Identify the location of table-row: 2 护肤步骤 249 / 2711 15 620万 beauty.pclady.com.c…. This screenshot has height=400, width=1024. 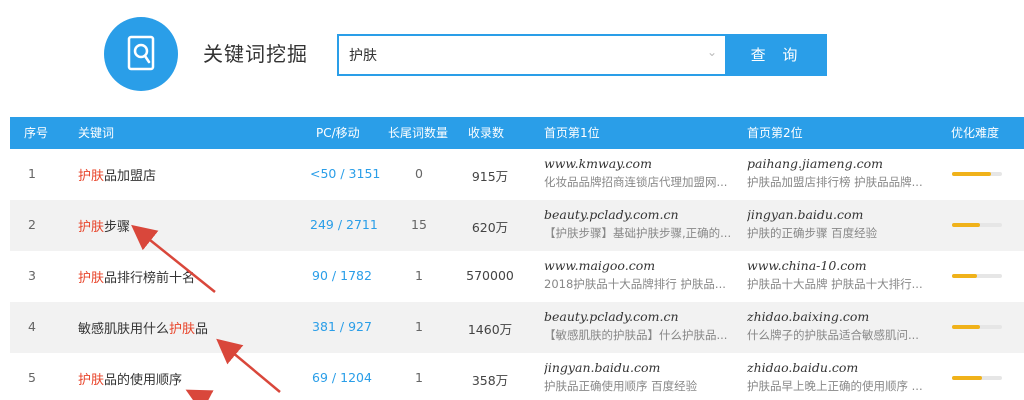
(517, 225).